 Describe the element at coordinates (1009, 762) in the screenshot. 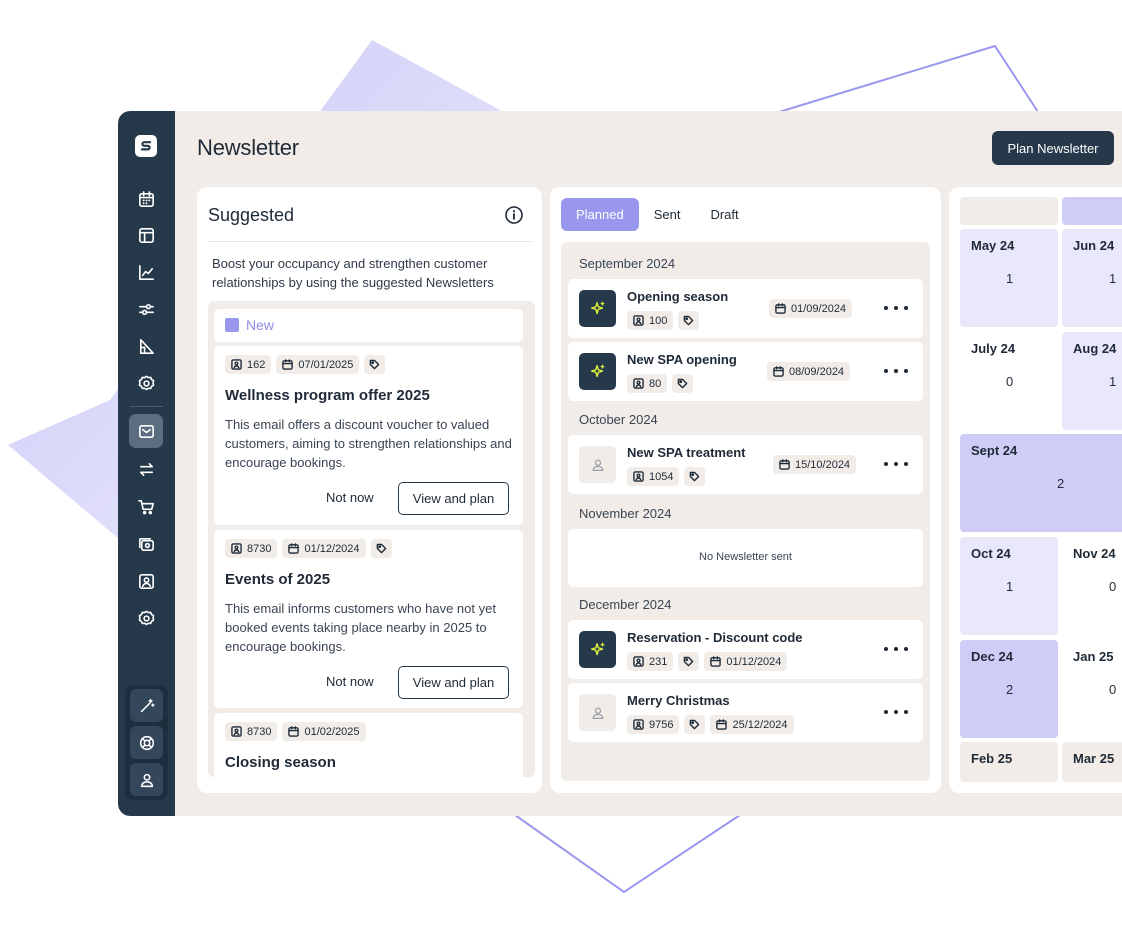

I see `calendar-month-cell: Feb 25` at that location.